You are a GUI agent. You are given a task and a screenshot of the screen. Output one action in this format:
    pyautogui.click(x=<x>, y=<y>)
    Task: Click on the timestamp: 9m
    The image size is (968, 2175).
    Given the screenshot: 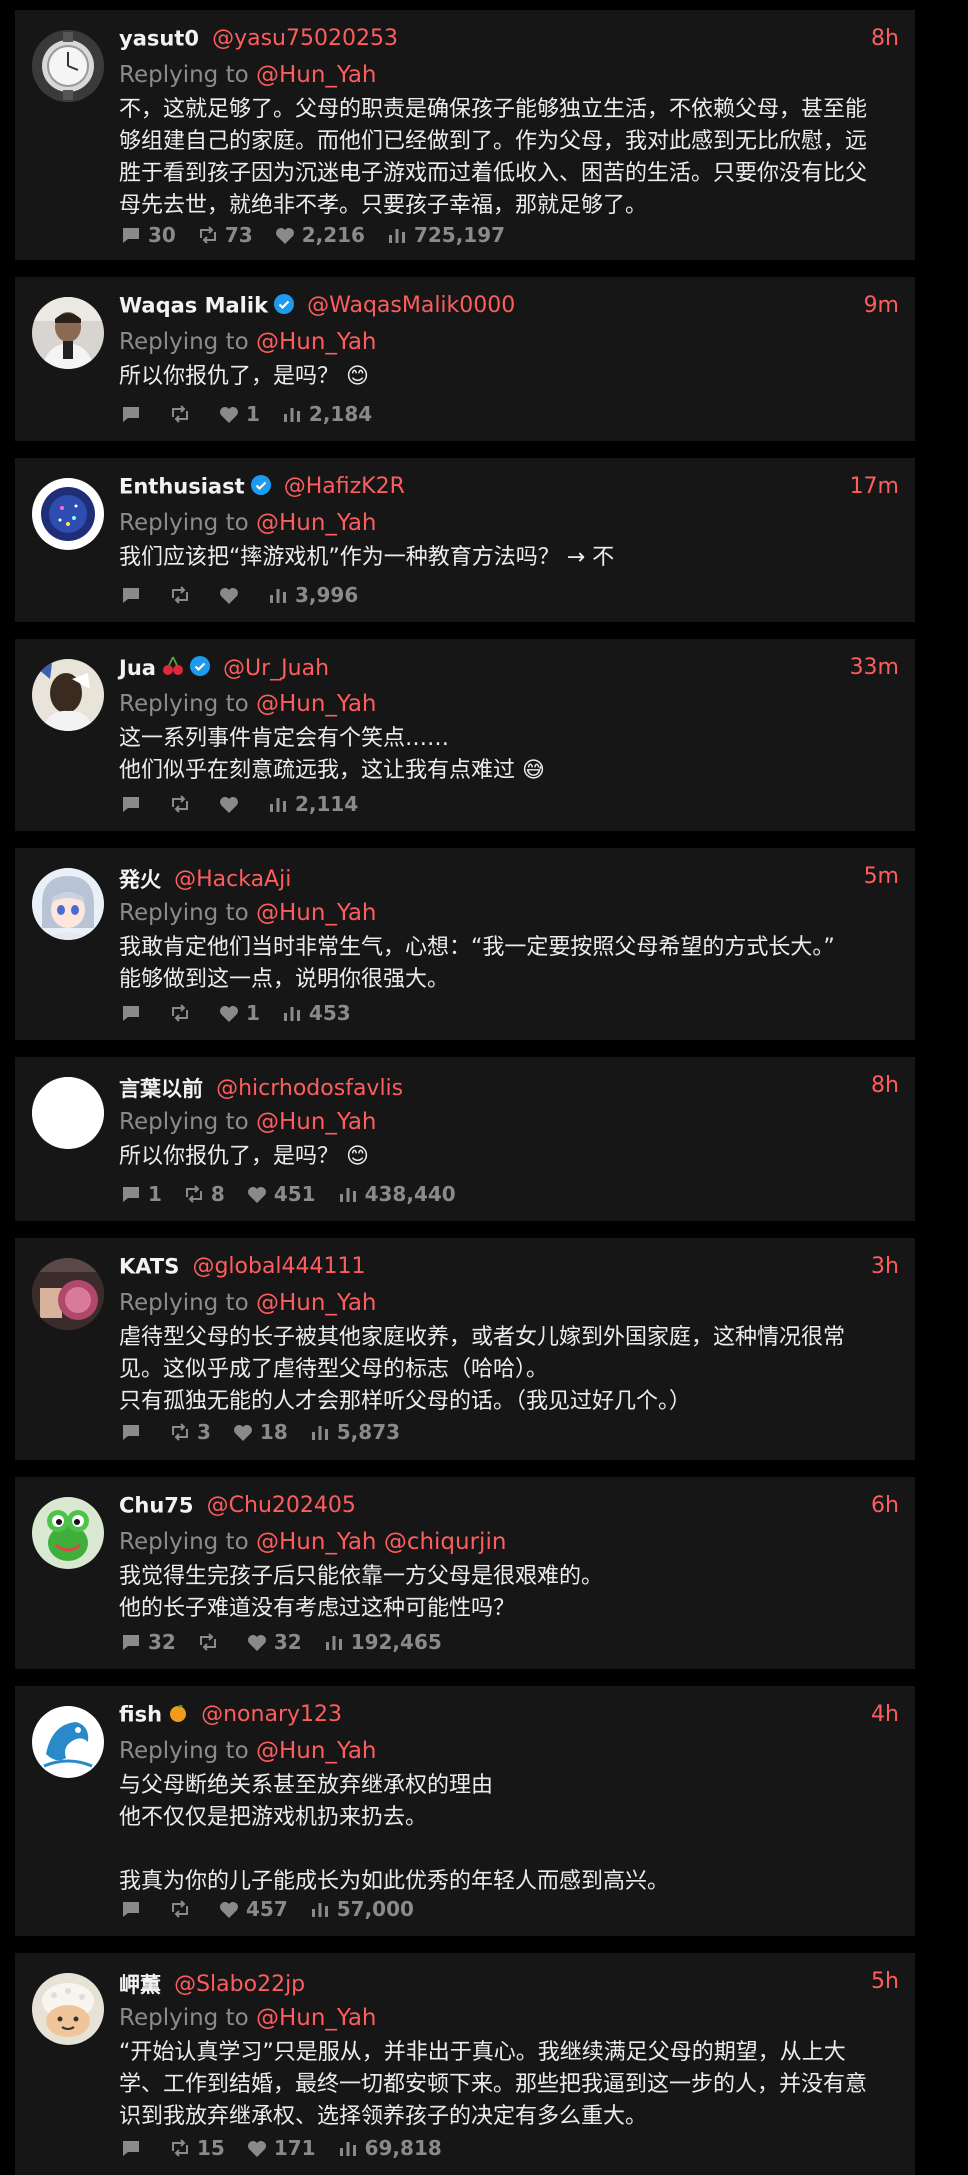 What is the action you would take?
    pyautogui.click(x=881, y=305)
    